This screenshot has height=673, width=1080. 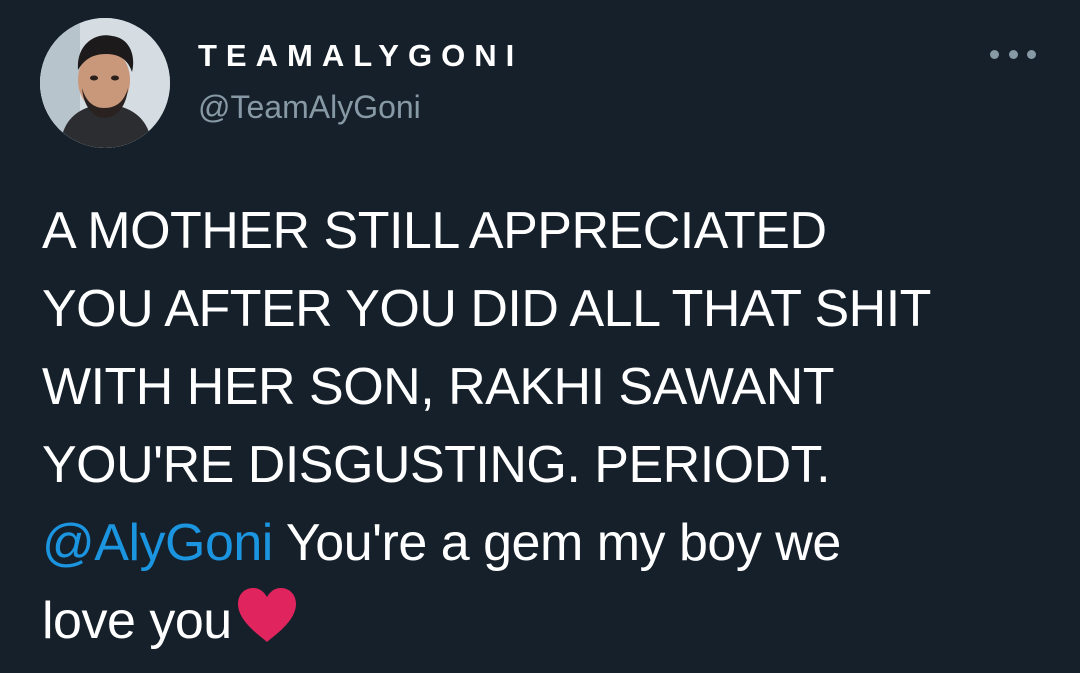 I want to click on user-handle: @TeamAlyGoni, so click(x=309, y=107).